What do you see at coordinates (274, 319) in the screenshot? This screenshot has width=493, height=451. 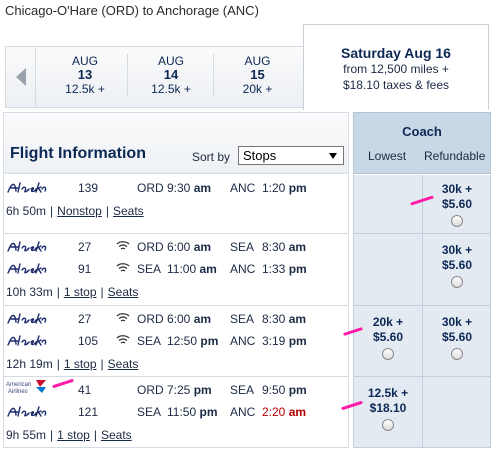 I see `arrival-time-value: 8:30` at bounding box center [274, 319].